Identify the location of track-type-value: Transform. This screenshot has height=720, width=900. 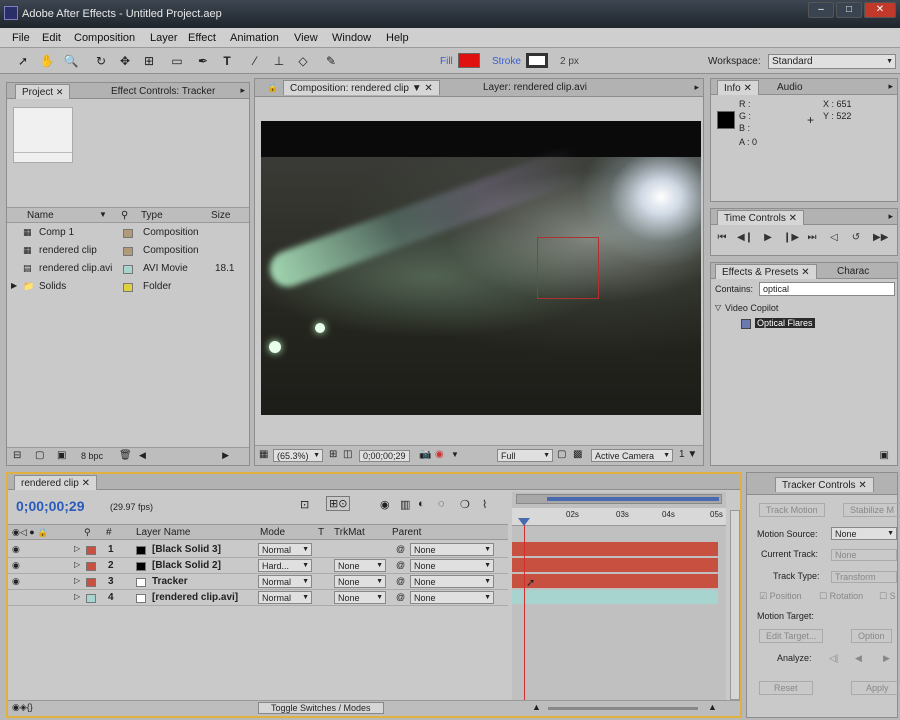
(864, 577).